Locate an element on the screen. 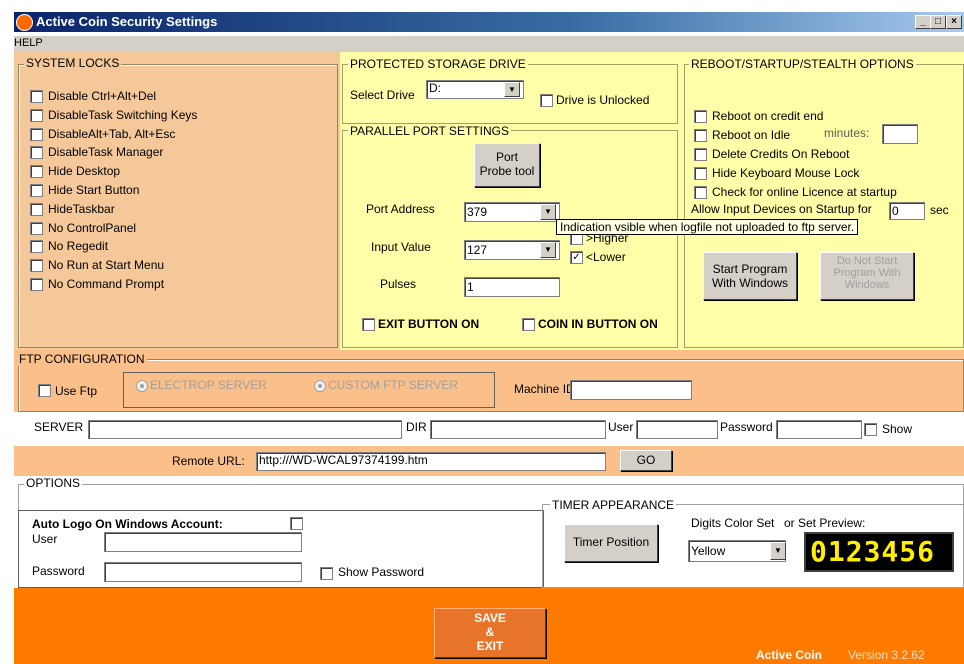  port-probe-line1: Port is located at coordinates (506, 157).